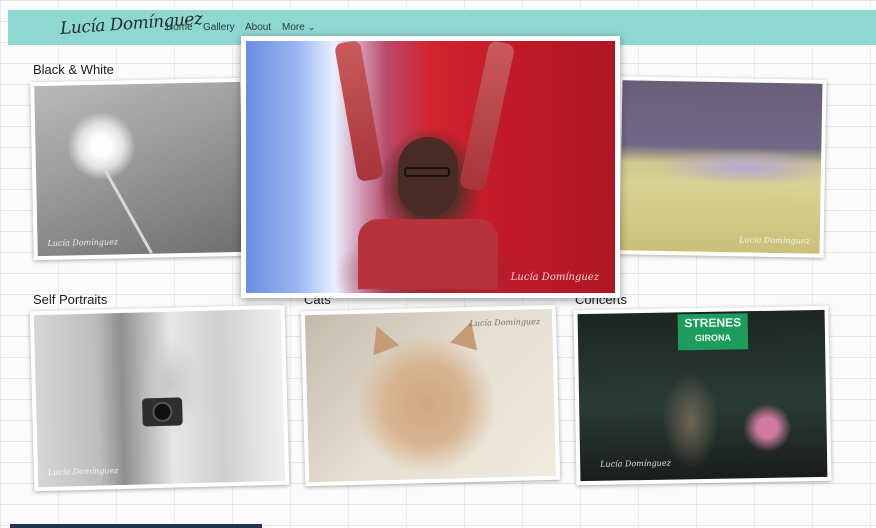 Image resolution: width=876 pixels, height=528 pixels. I want to click on photo-card-self-portrait: Lucía Domínguez, so click(159, 398).